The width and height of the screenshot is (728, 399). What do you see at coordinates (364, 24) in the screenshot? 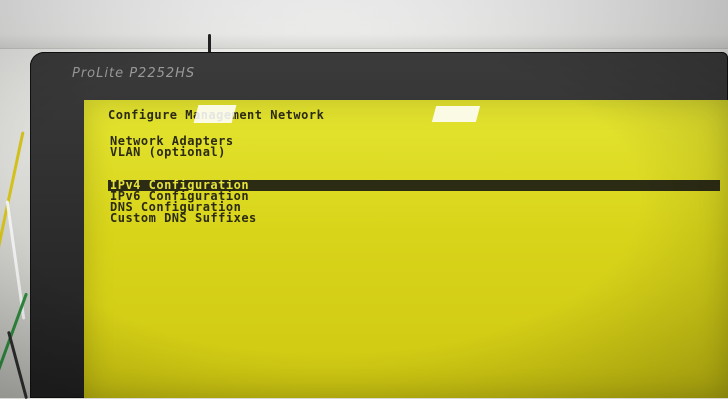
I see `background-curtain` at bounding box center [364, 24].